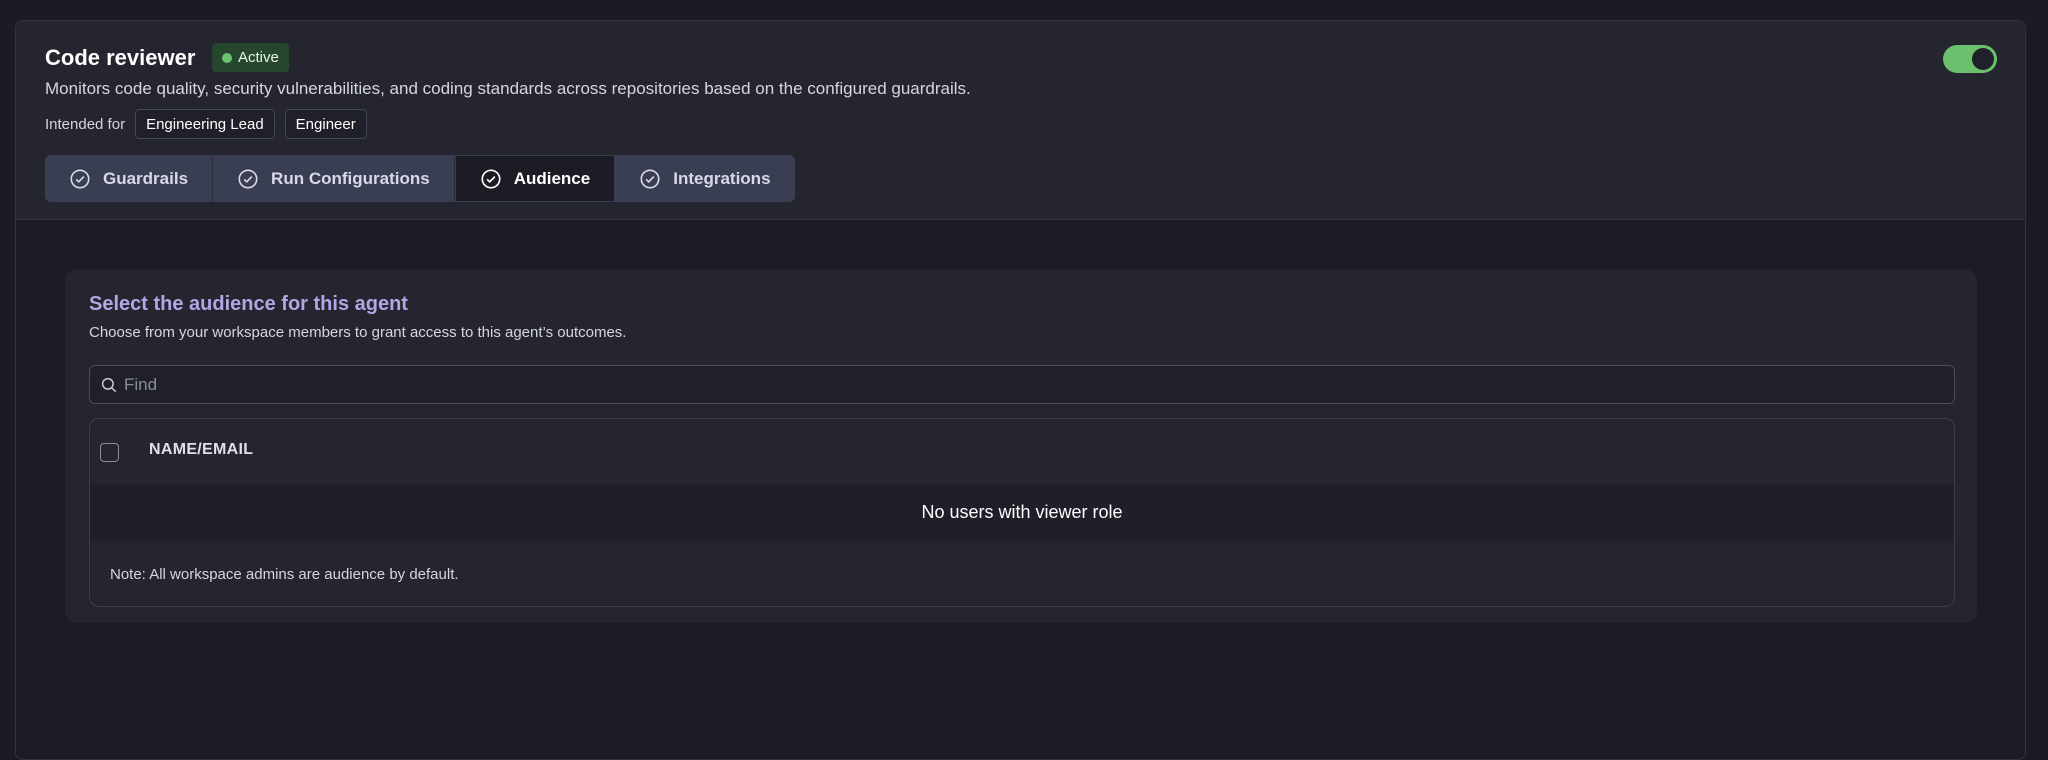 This screenshot has width=2048, height=760. What do you see at coordinates (552, 178) in the screenshot?
I see `tab-label: Audience` at bounding box center [552, 178].